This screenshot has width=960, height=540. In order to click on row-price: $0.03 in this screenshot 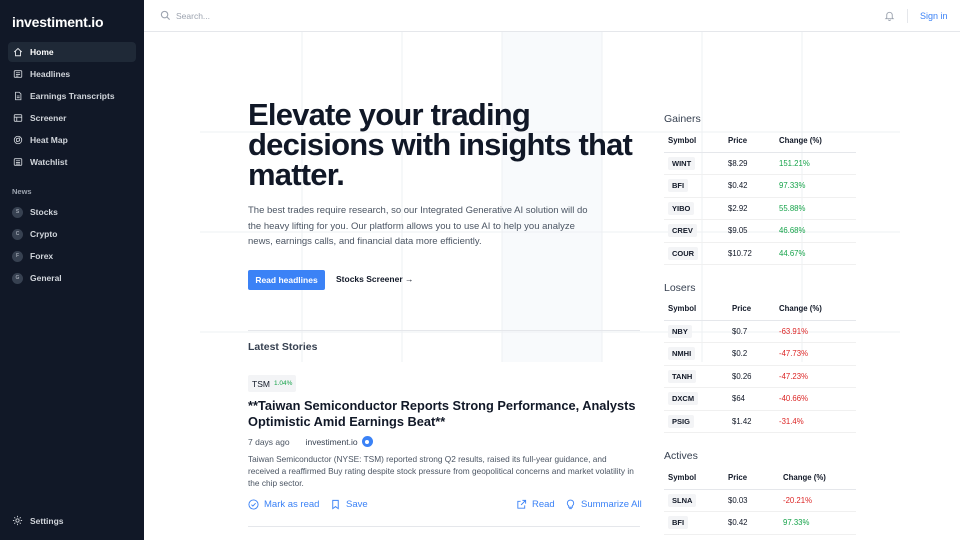, I will do `click(751, 500)`.